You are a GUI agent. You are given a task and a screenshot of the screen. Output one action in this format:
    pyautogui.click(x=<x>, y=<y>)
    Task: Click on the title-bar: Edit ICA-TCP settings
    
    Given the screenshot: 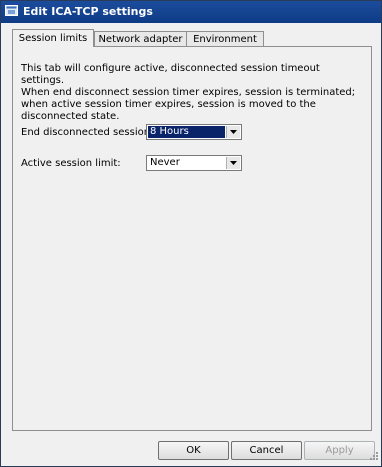 What is the action you would take?
    pyautogui.click(x=191, y=12)
    